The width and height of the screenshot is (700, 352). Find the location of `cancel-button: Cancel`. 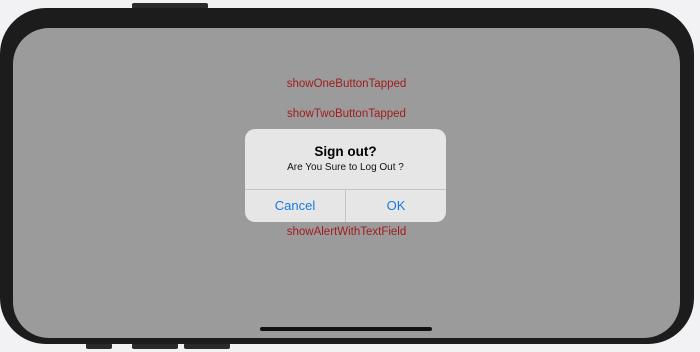

cancel-button: Cancel is located at coordinates (295, 206).